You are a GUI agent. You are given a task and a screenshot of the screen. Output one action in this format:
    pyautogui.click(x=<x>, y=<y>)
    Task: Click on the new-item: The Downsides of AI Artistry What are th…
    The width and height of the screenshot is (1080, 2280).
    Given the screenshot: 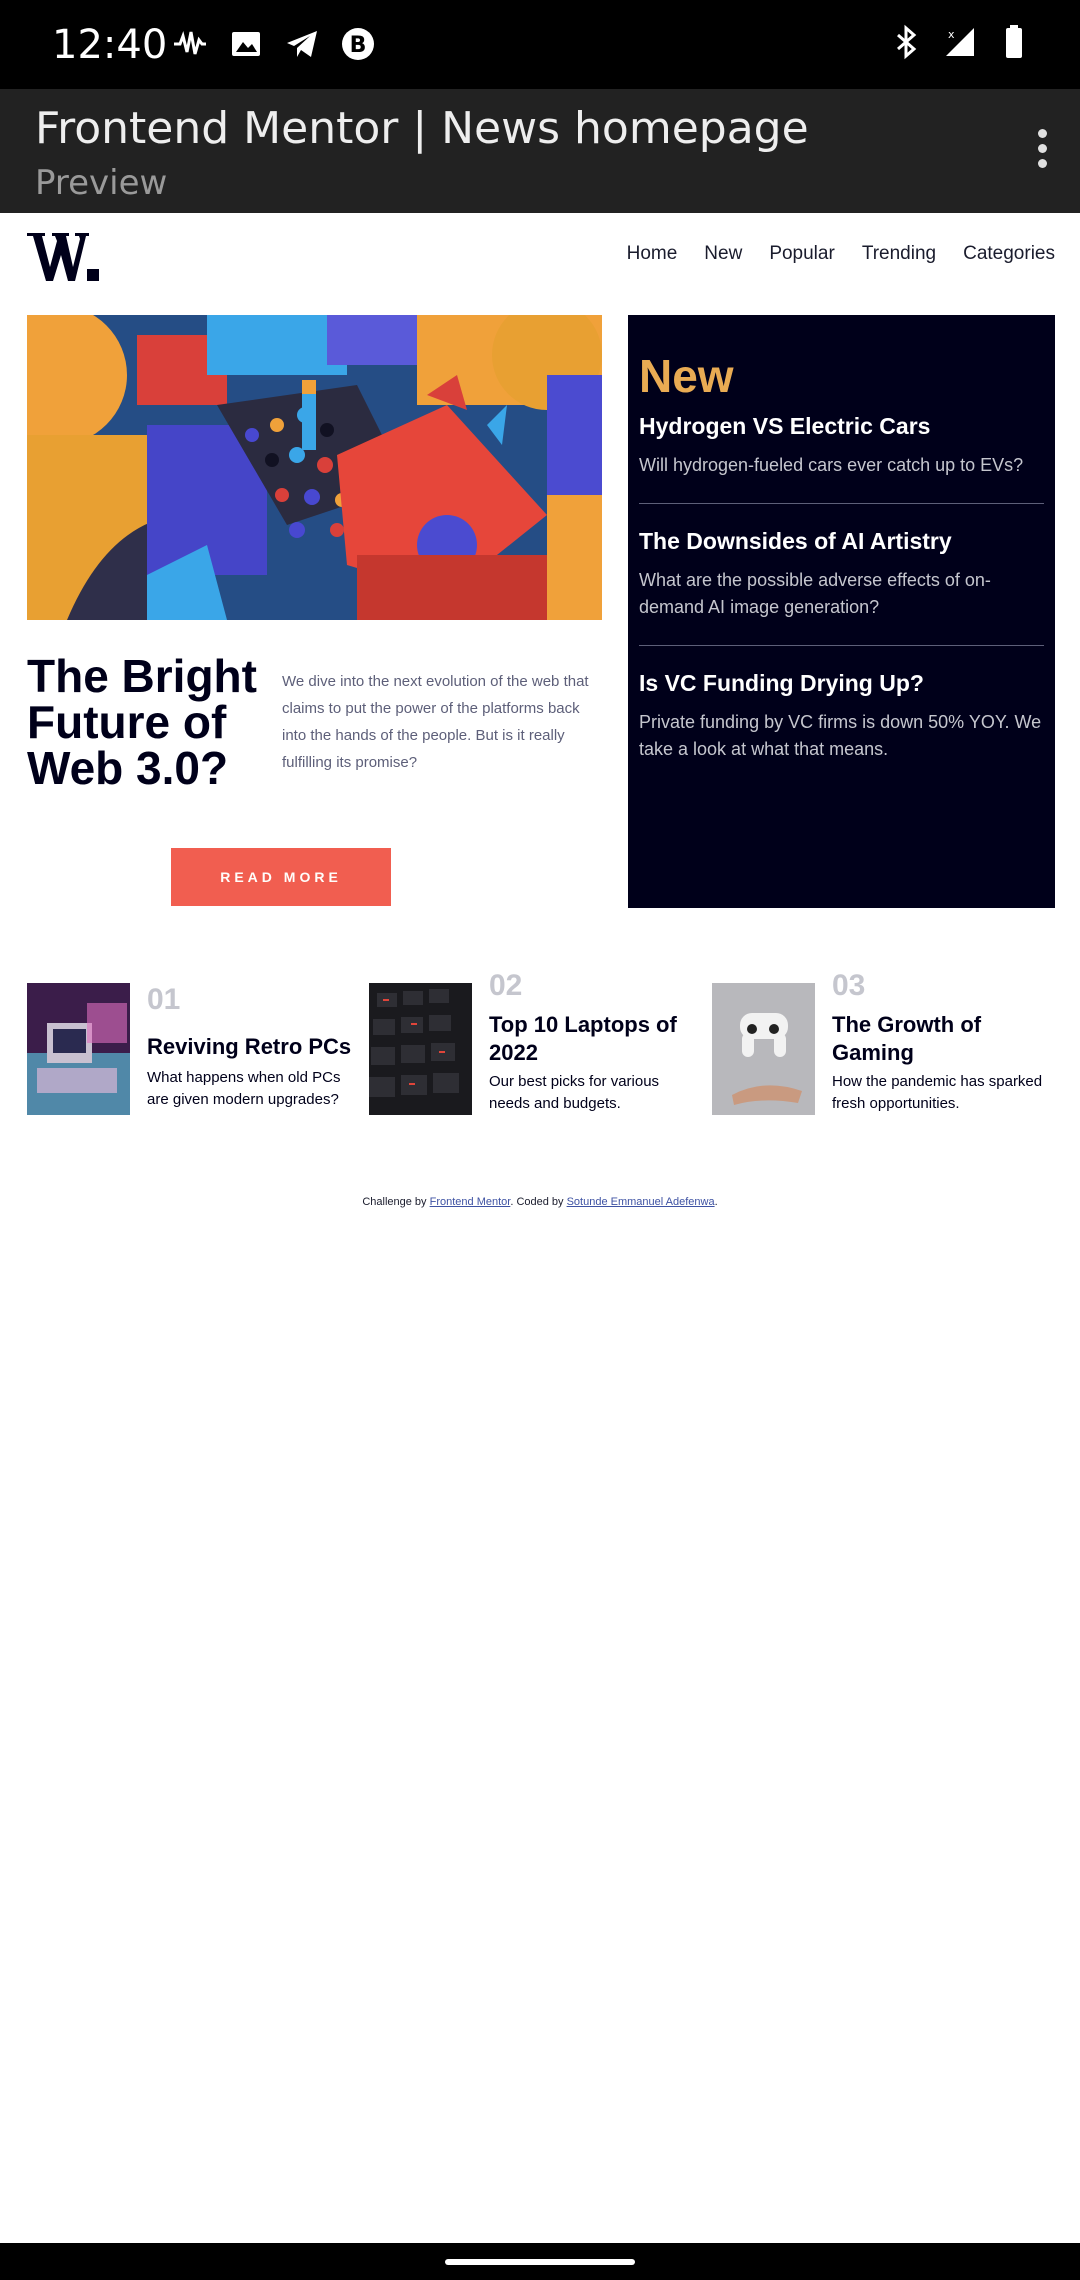 What is the action you would take?
    pyautogui.click(x=841, y=574)
    